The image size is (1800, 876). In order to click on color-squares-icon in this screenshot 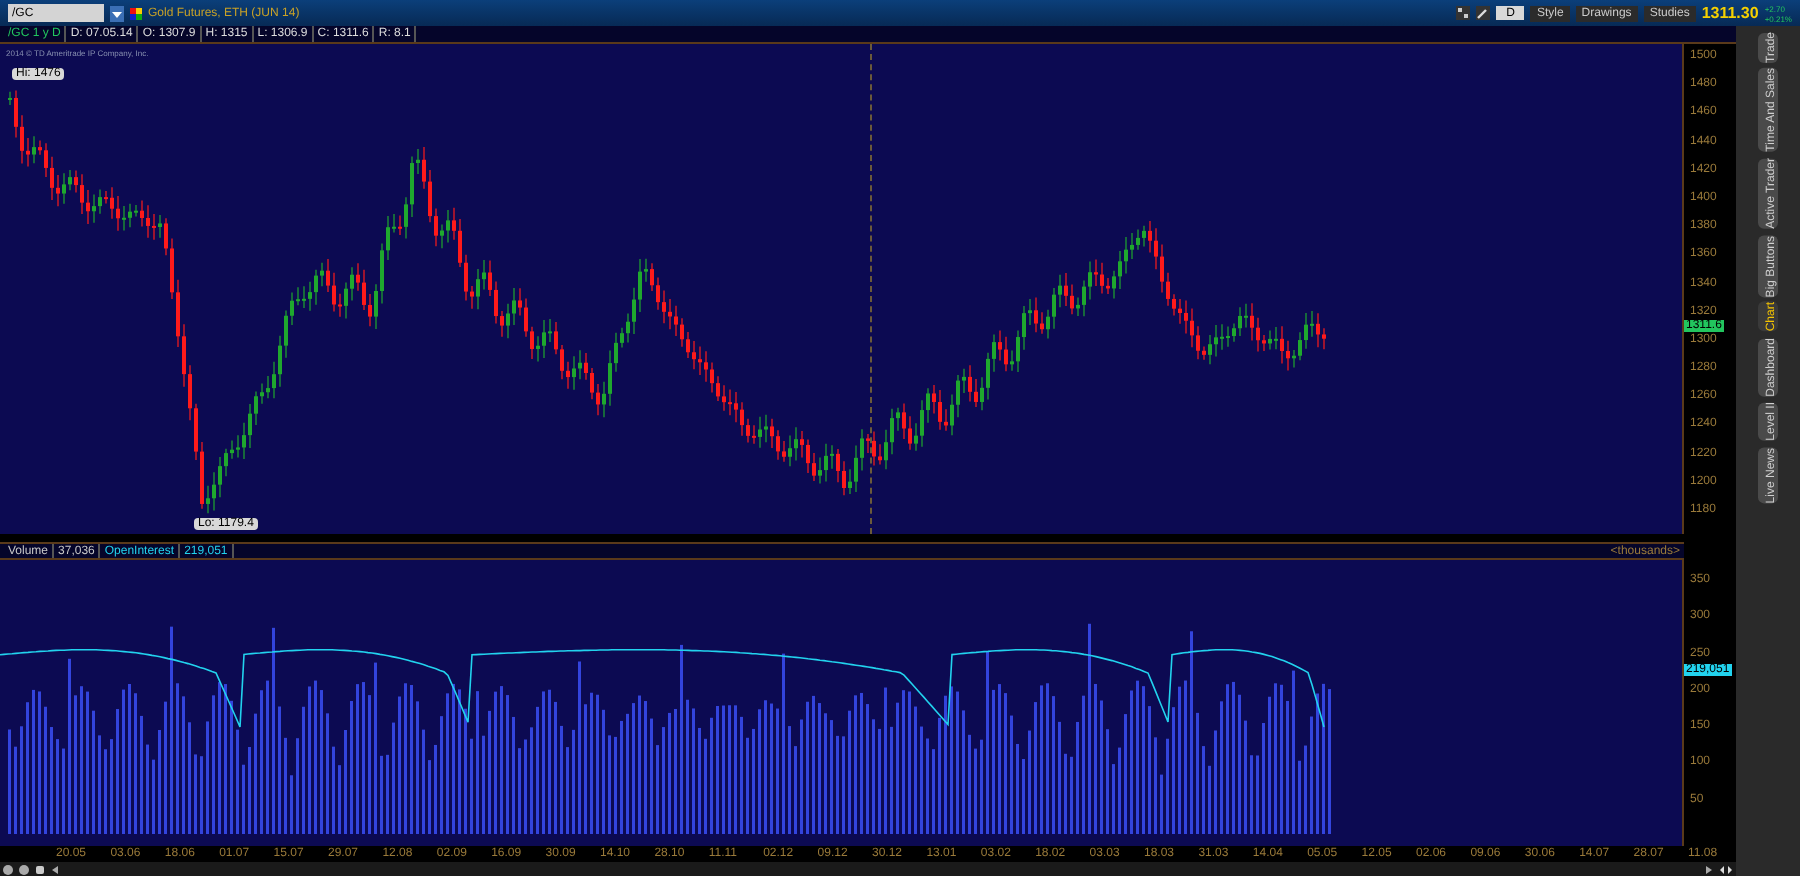, I will do `click(136, 13)`.